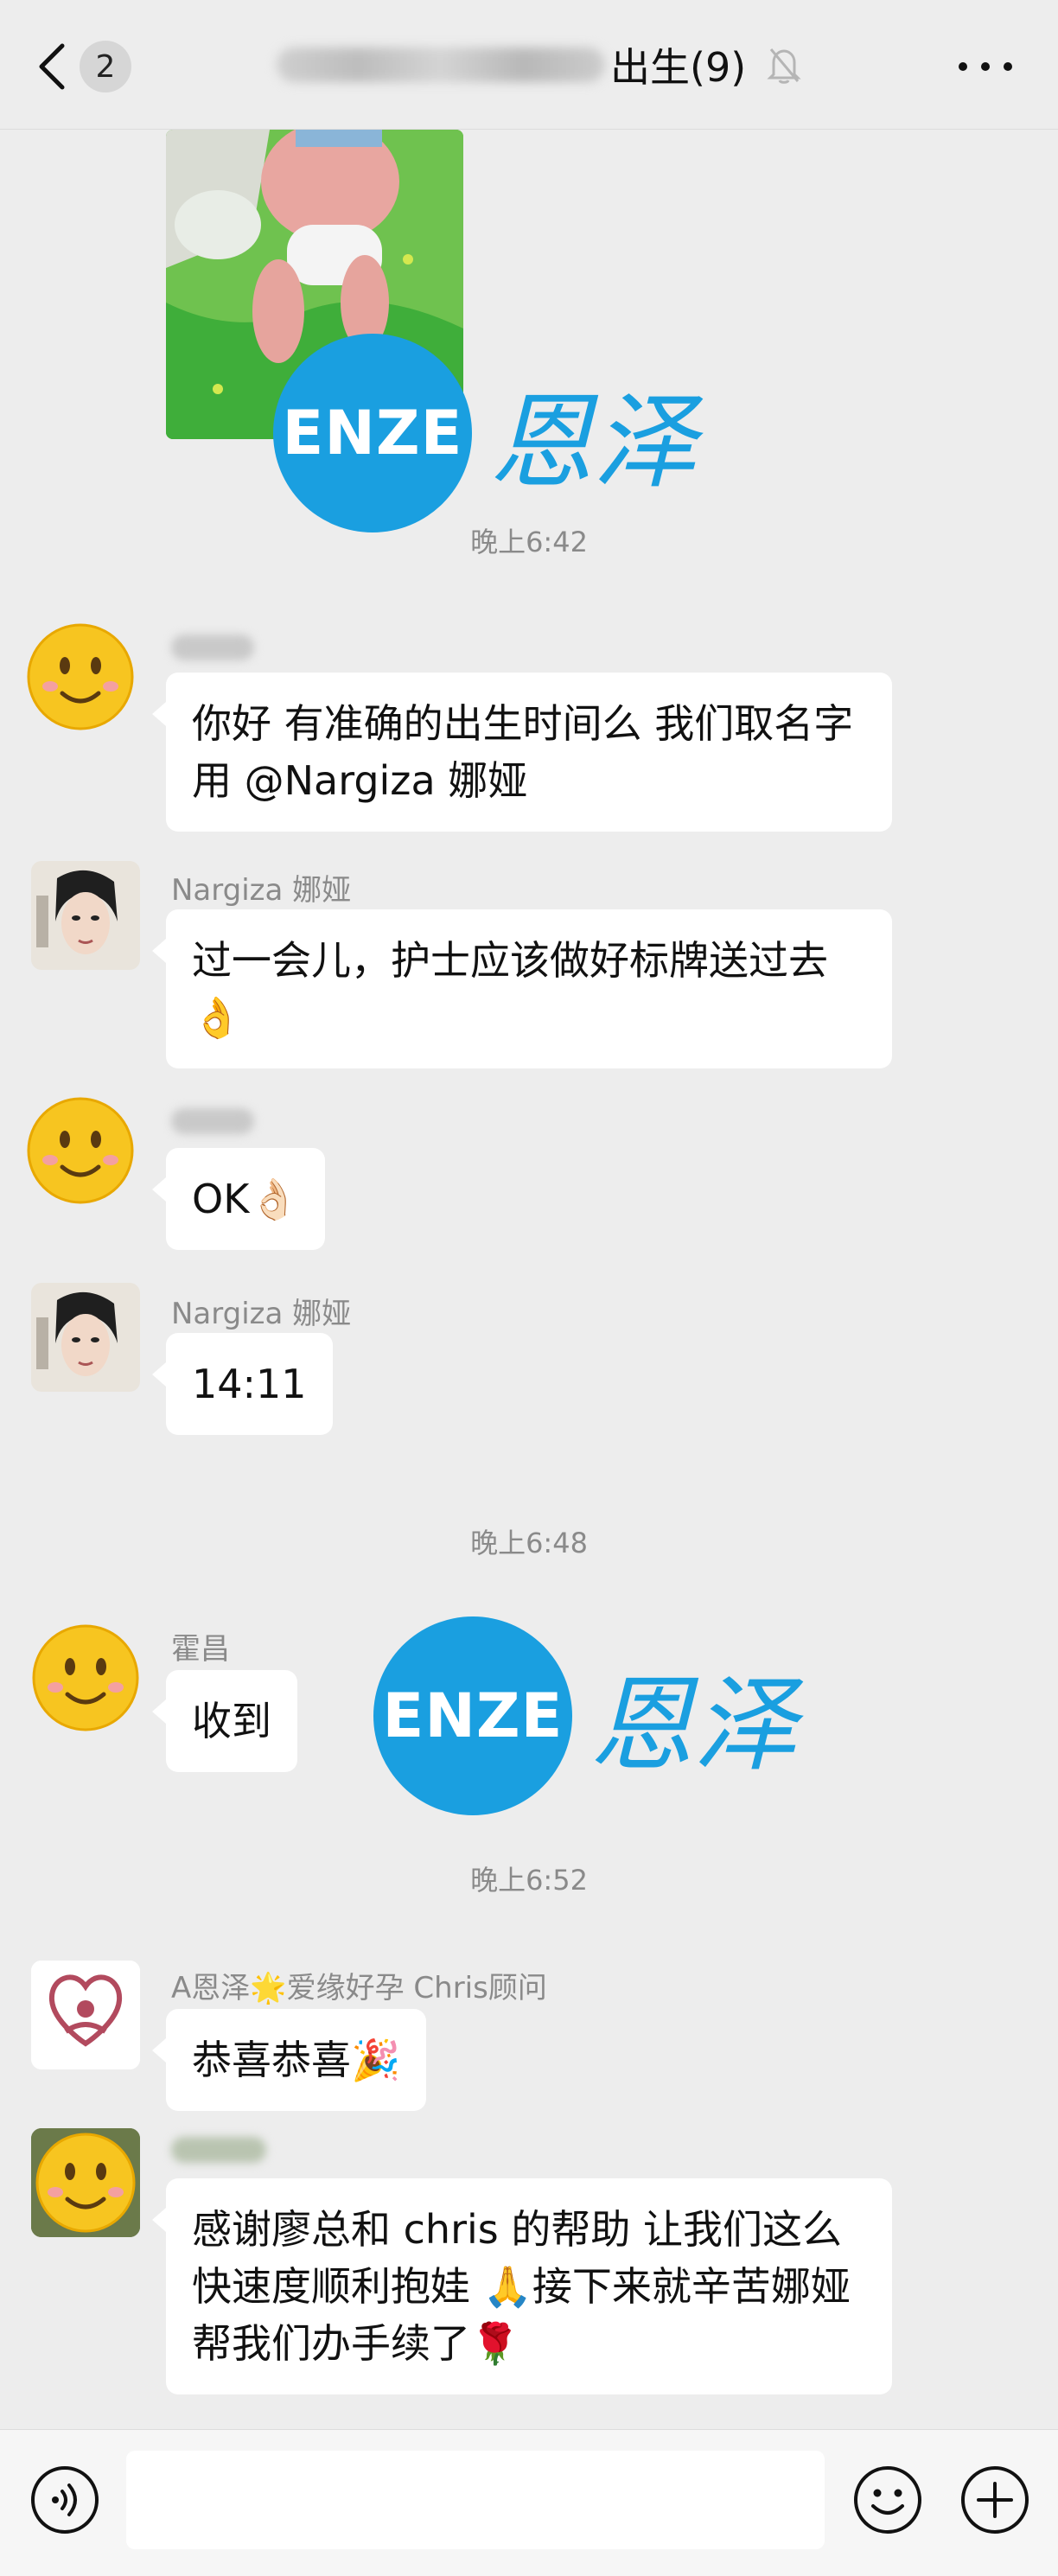 This screenshot has height=2576, width=1058. What do you see at coordinates (239, 1199) in the screenshot?
I see `message-bubble: OK👌🏻` at bounding box center [239, 1199].